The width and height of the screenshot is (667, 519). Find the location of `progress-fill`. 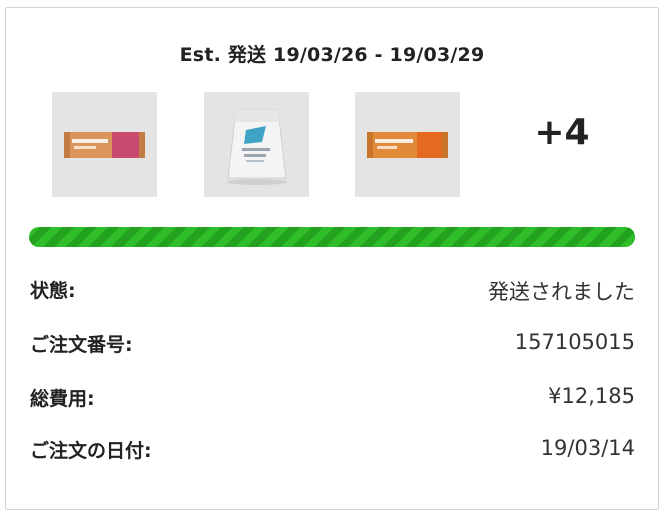

progress-fill is located at coordinates (332, 237).